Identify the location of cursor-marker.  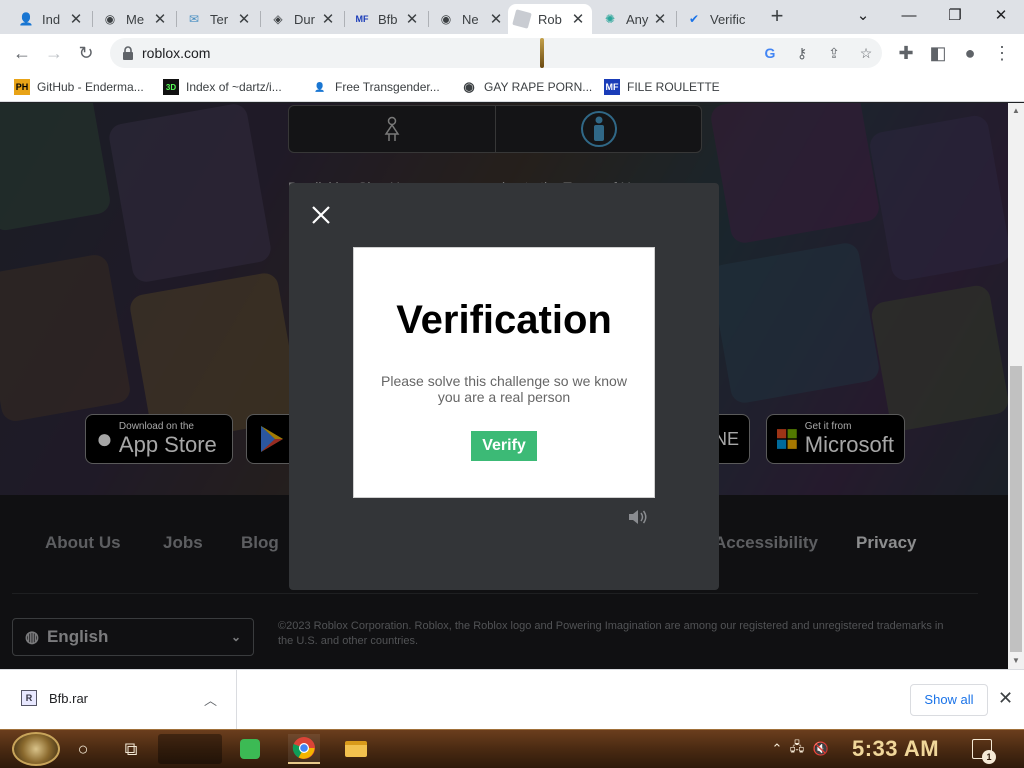
(542, 53).